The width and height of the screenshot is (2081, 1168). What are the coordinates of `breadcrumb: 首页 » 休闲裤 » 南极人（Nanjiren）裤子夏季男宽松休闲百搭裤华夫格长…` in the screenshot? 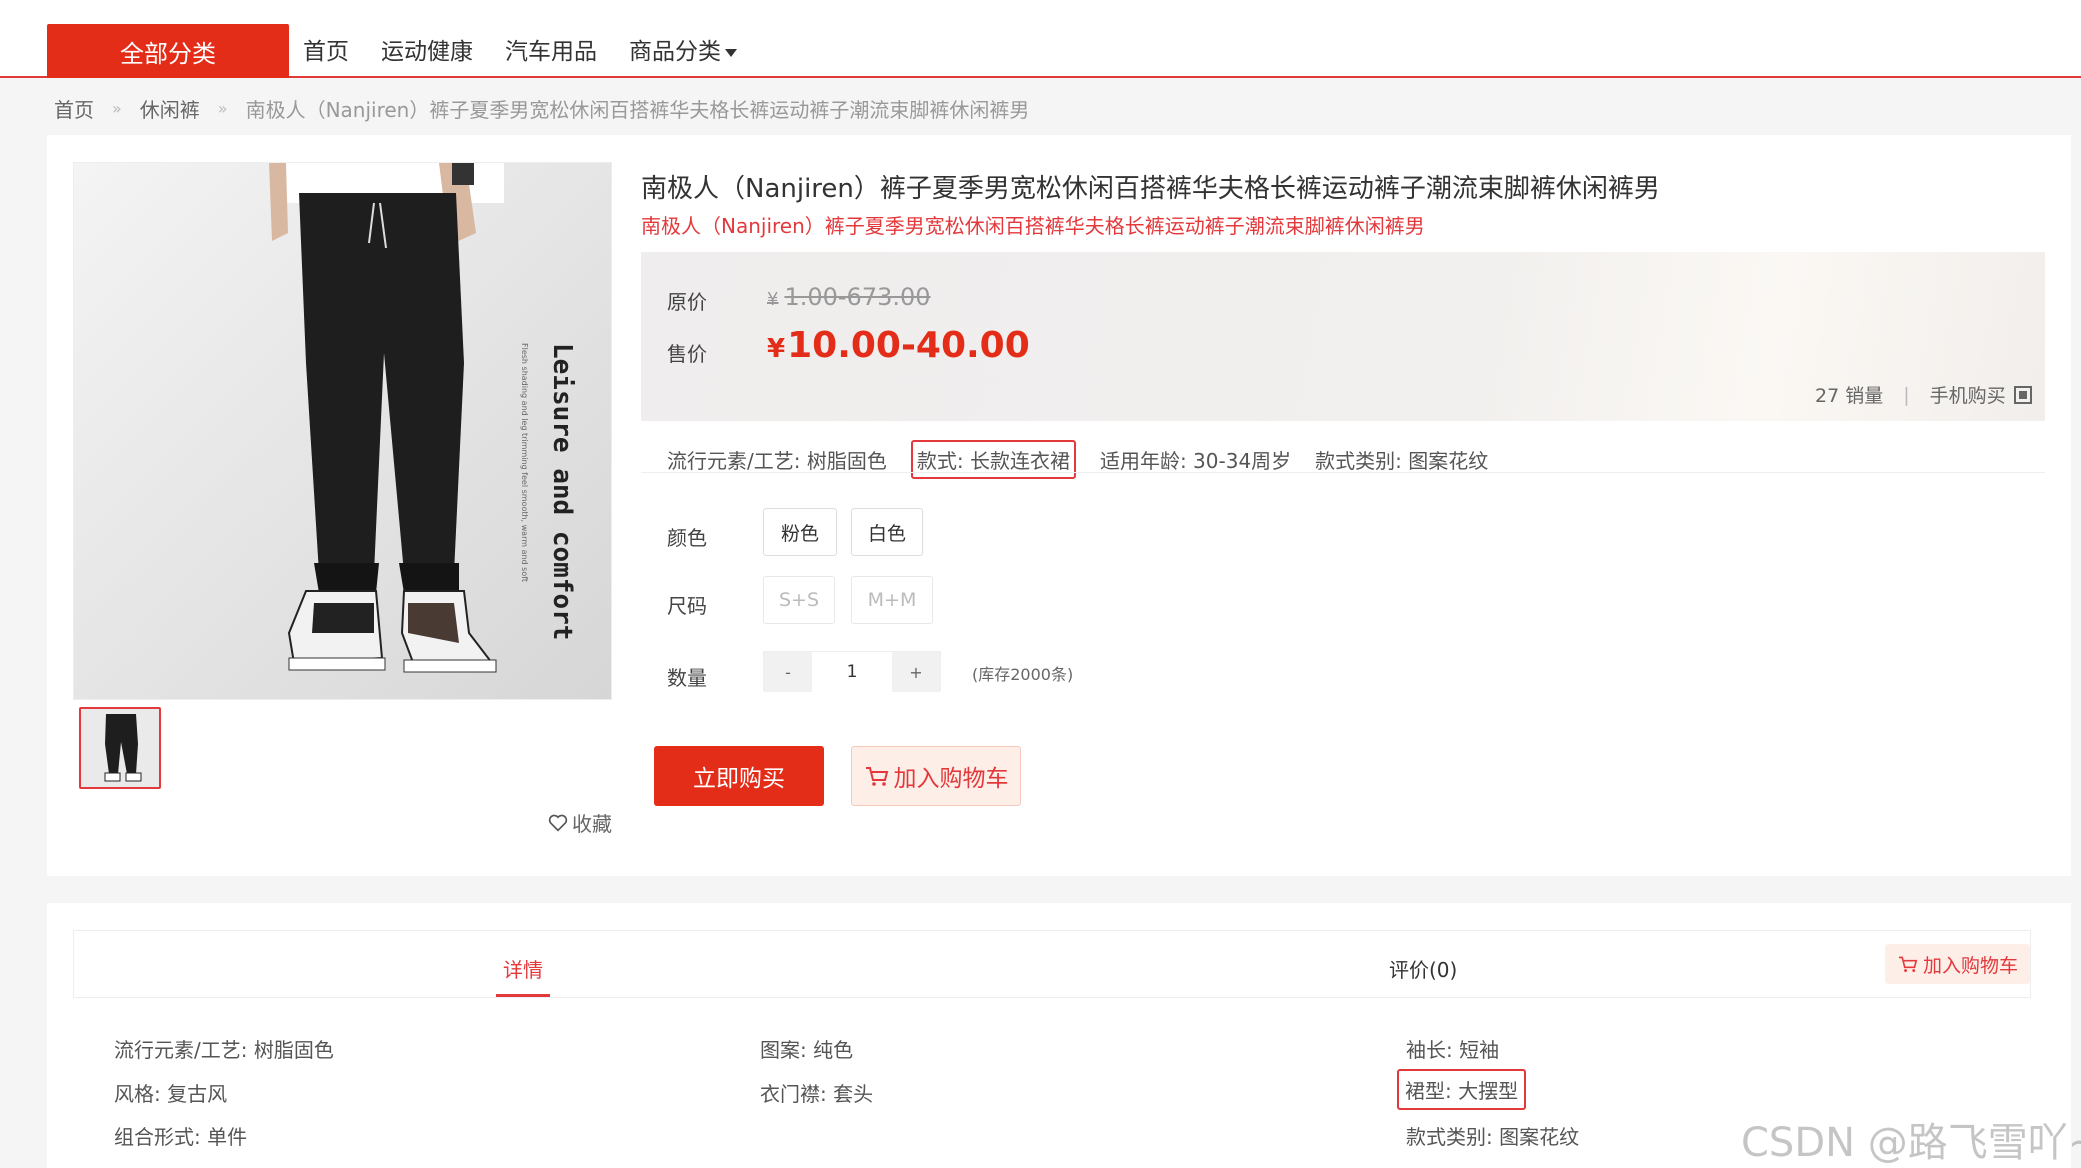 It's located at (541, 108).